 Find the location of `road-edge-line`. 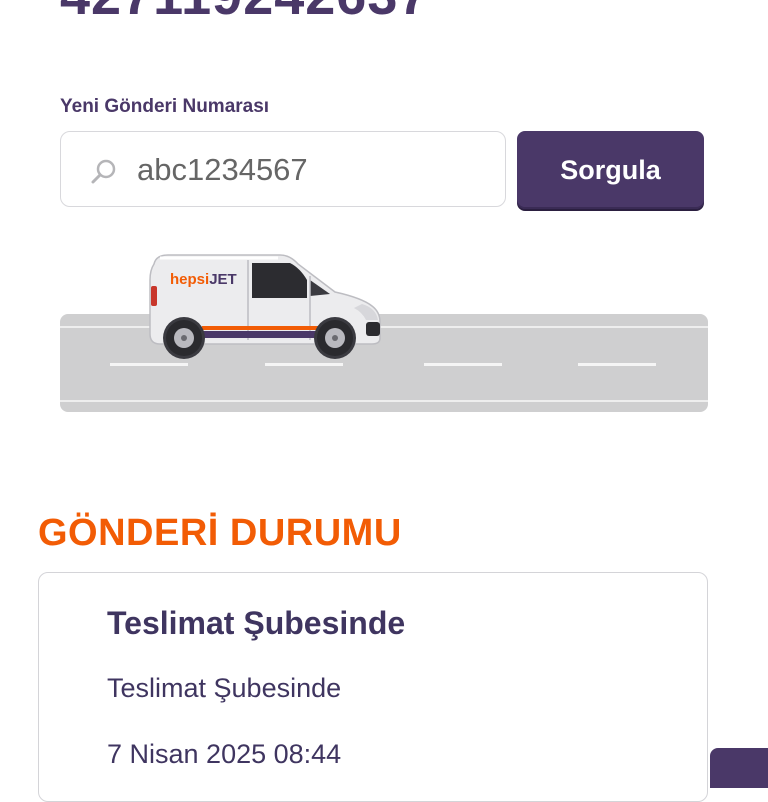

road-edge-line is located at coordinates (384, 401).